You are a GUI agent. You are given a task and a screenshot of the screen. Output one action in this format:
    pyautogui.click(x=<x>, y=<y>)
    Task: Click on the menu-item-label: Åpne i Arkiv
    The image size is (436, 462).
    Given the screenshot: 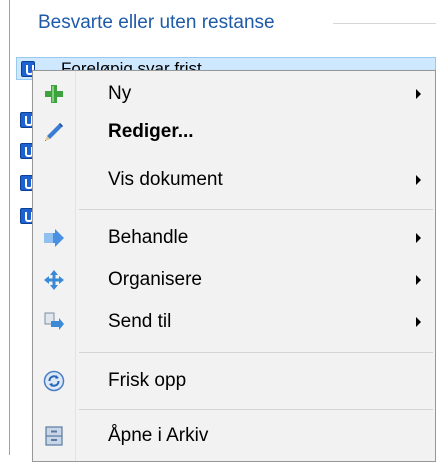 What is the action you would take?
    pyautogui.click(x=158, y=435)
    